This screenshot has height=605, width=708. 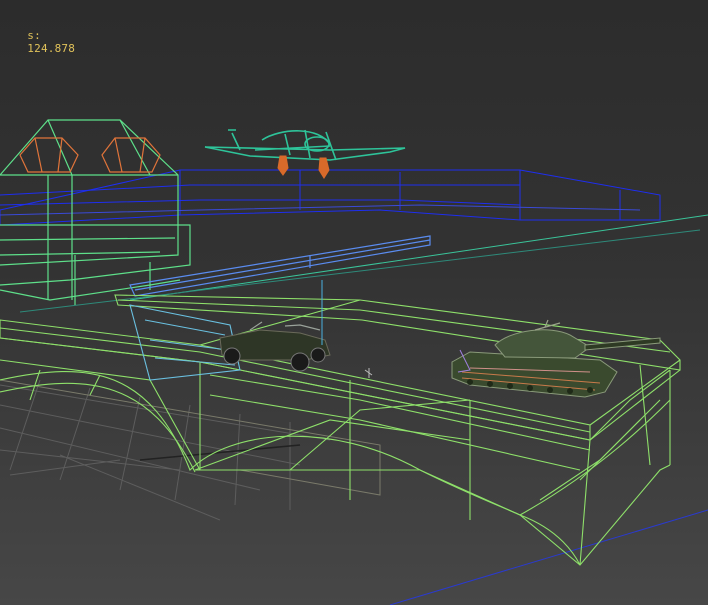 I want to click on rail-wireframe, so click(x=280, y=266).